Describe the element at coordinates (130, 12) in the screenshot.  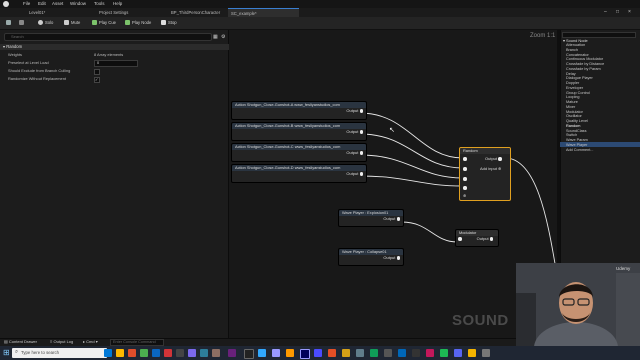
I see `tab-project-settings: Project Settings` at that location.